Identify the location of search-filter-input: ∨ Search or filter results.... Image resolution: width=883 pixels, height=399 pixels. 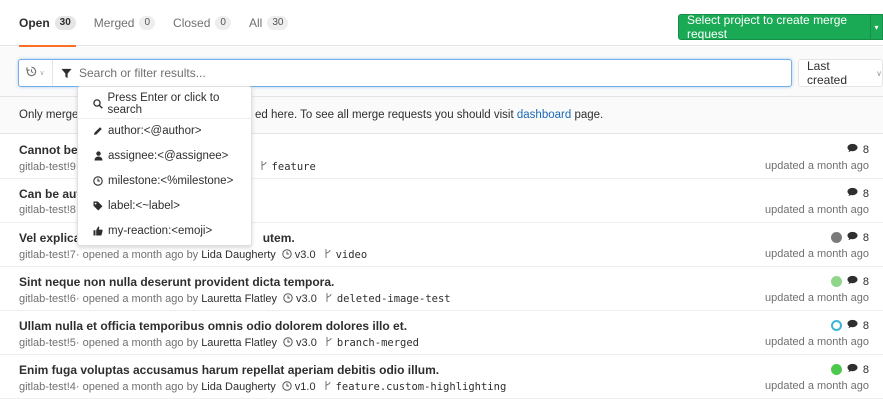
(405, 73).